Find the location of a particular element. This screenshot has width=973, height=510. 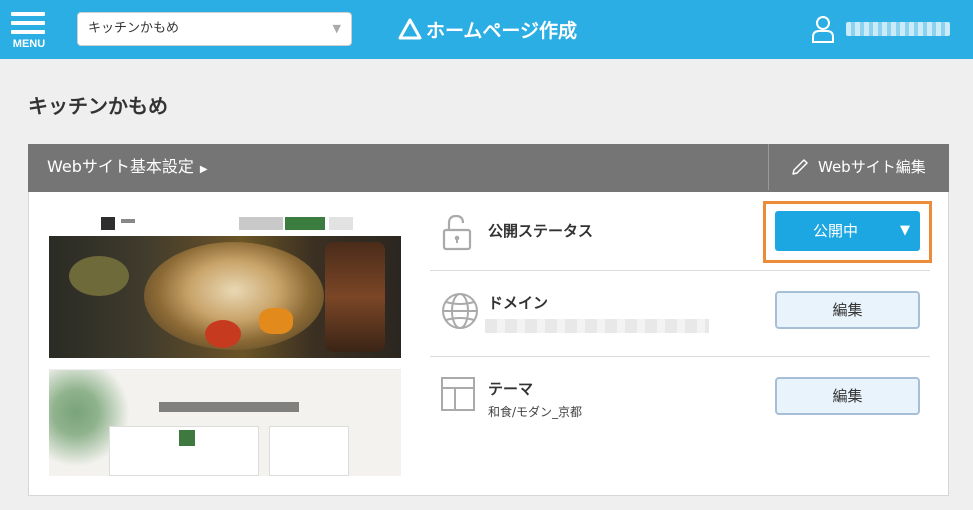

brand: ホームページ作成 is located at coordinates (487, 29).